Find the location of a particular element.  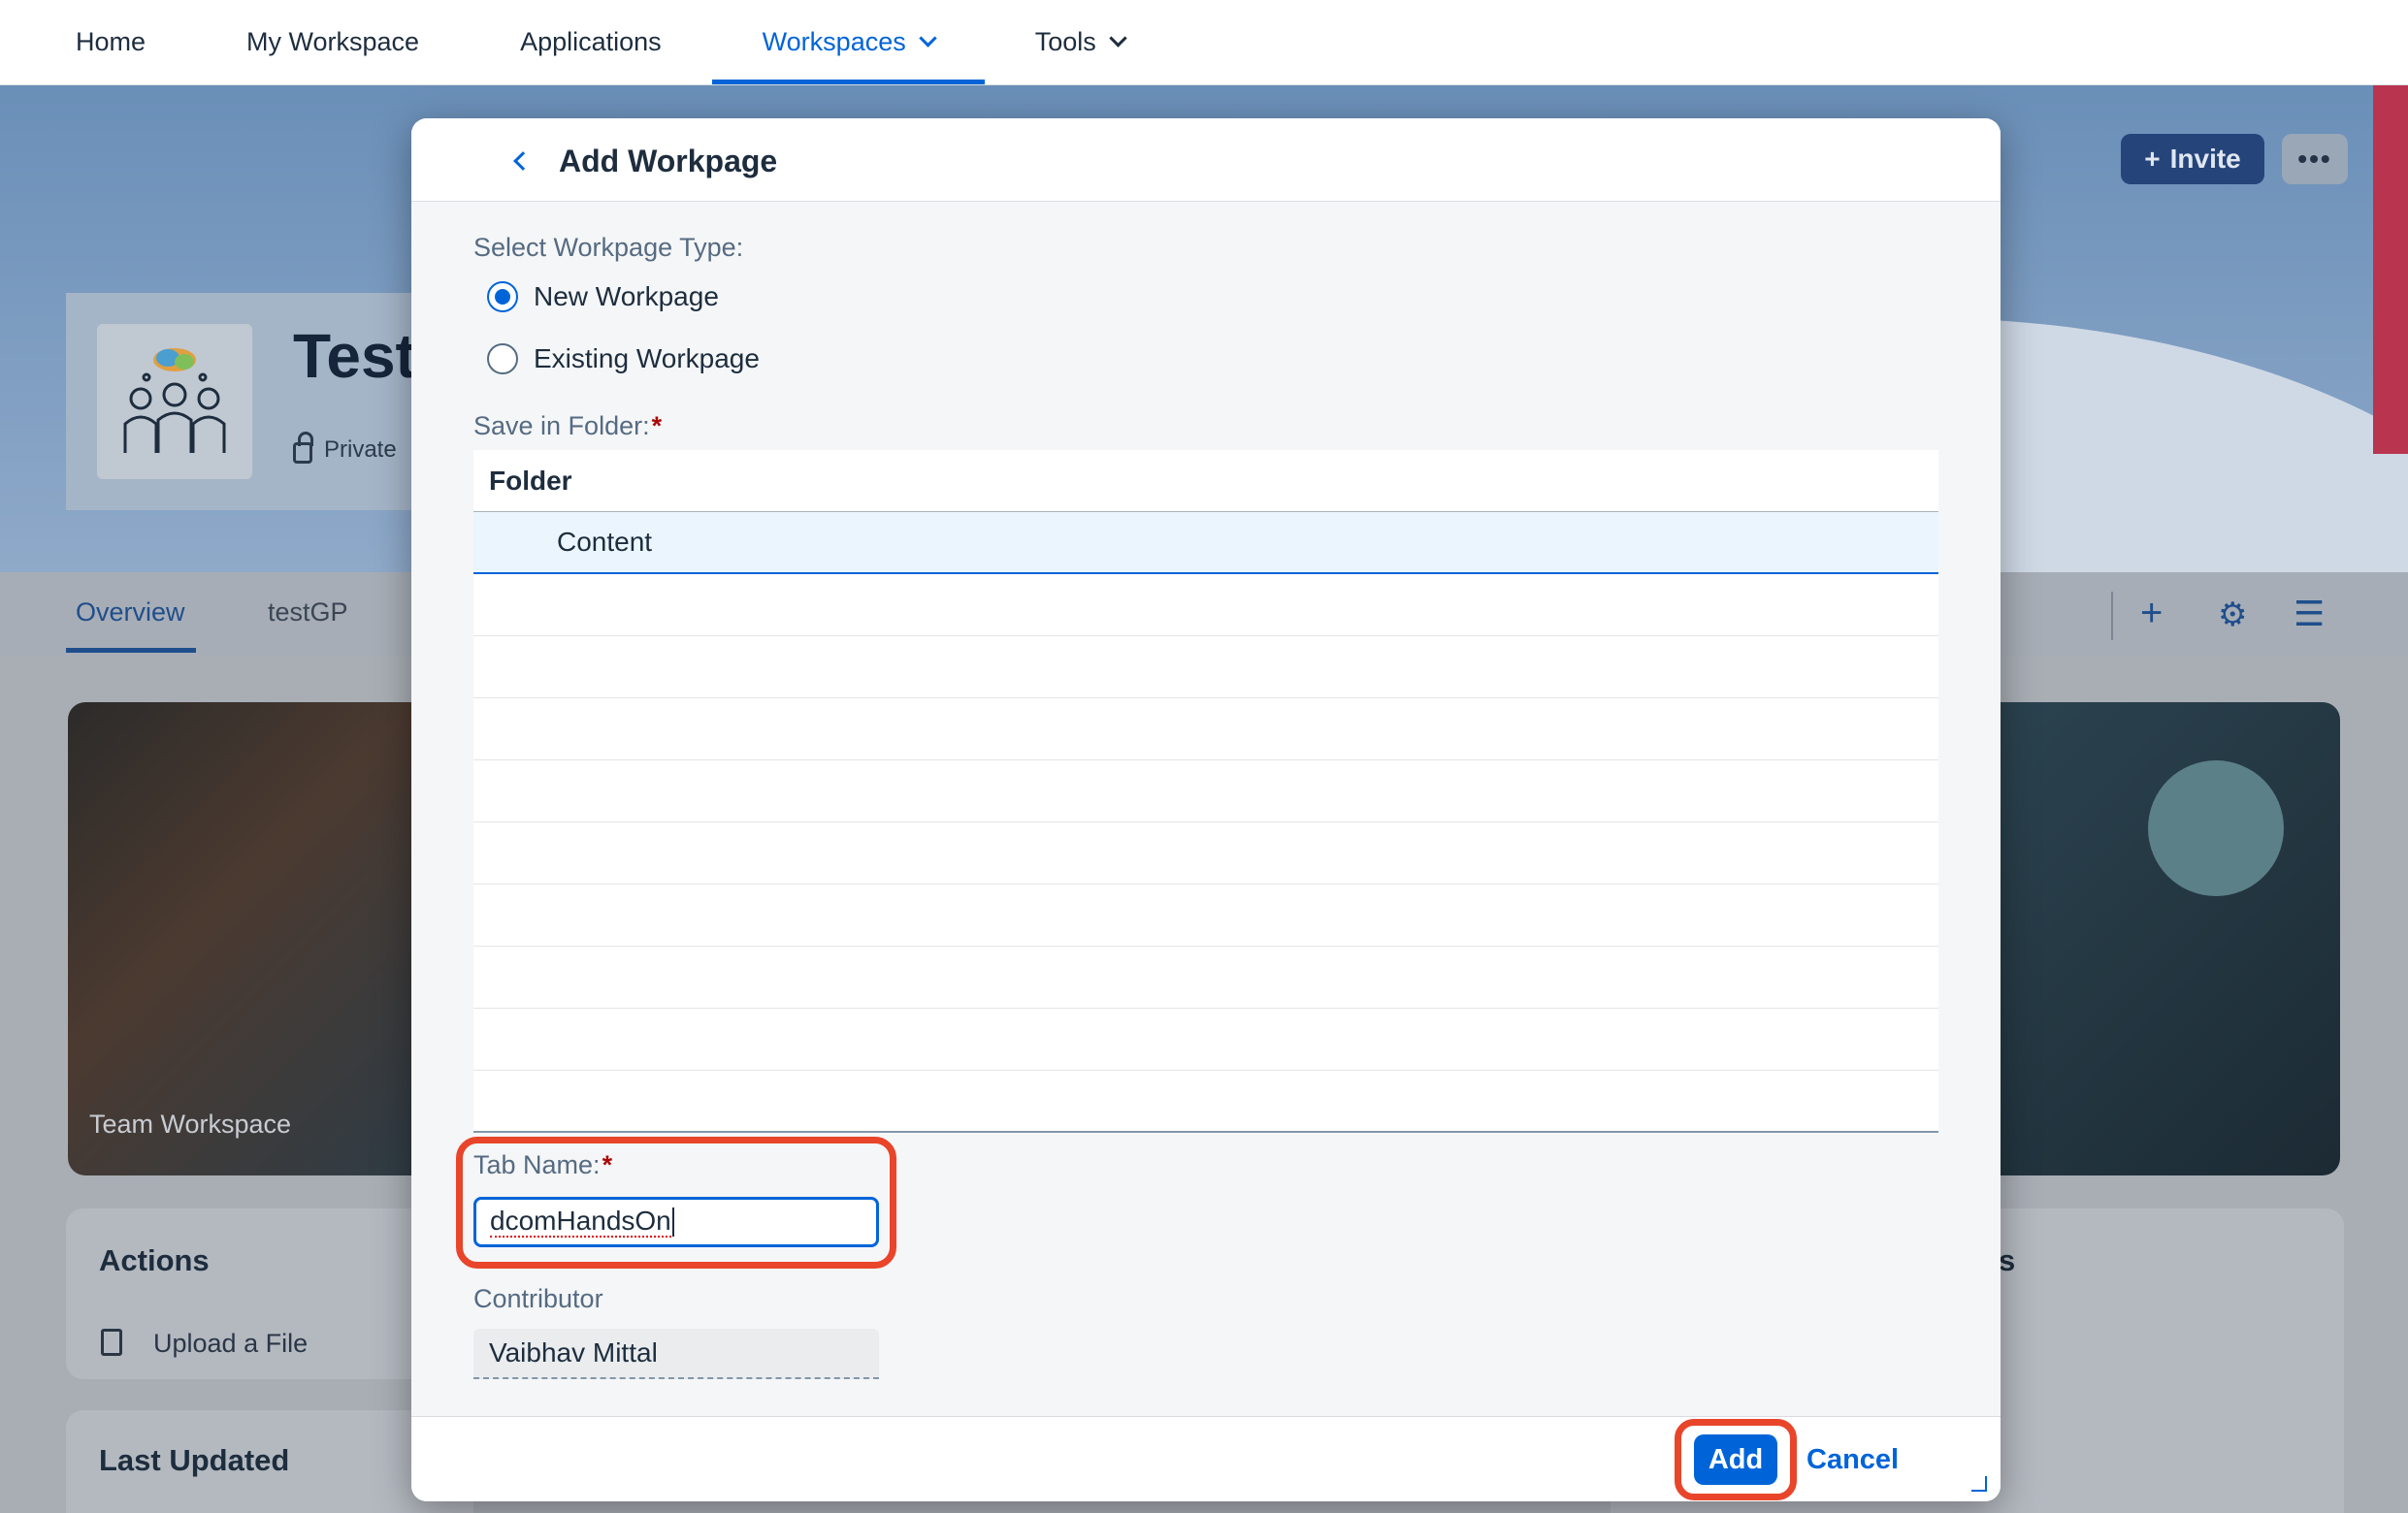

required-indicator: * is located at coordinates (657, 425).